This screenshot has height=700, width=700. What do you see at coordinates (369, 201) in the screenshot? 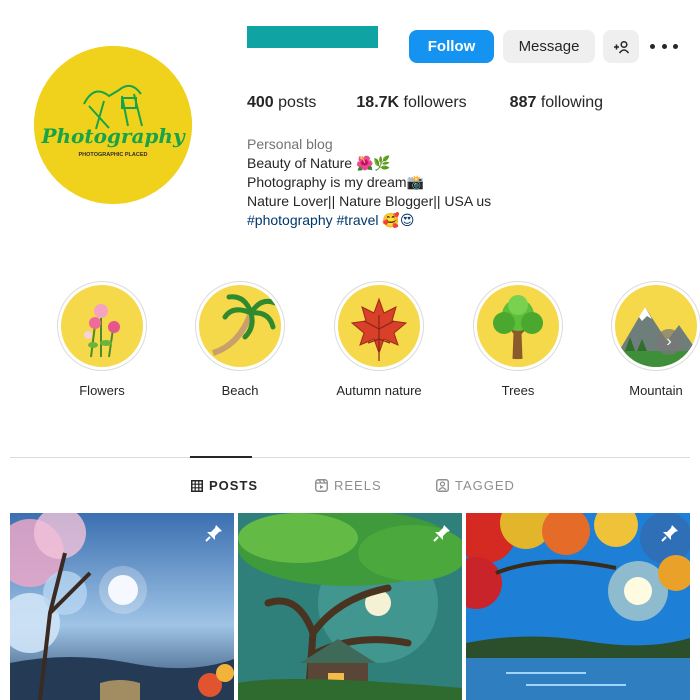
I see `bio-line: Nature Lover|| Nature Blogger|| USA us` at bounding box center [369, 201].